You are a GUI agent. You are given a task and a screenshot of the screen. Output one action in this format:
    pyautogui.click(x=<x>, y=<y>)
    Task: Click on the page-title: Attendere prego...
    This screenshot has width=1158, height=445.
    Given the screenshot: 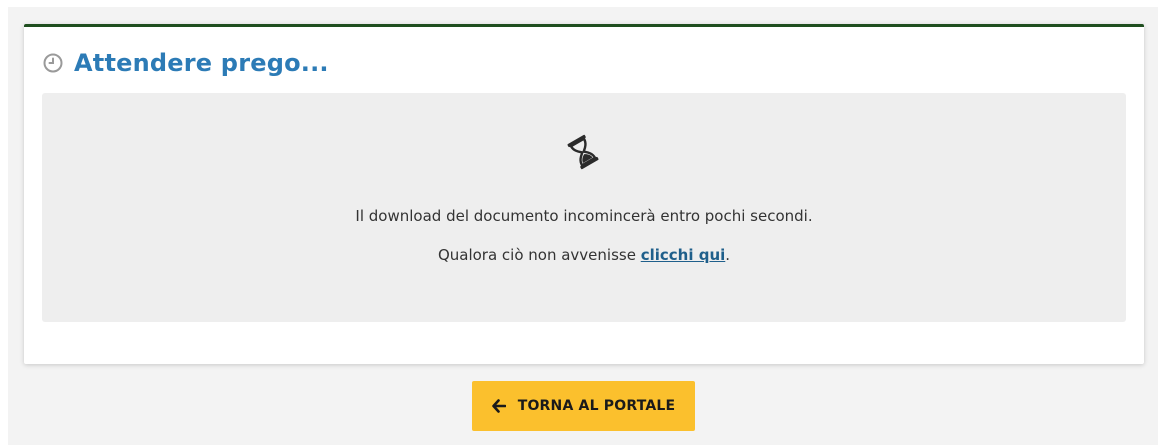 What is the action you would take?
    pyautogui.click(x=201, y=63)
    